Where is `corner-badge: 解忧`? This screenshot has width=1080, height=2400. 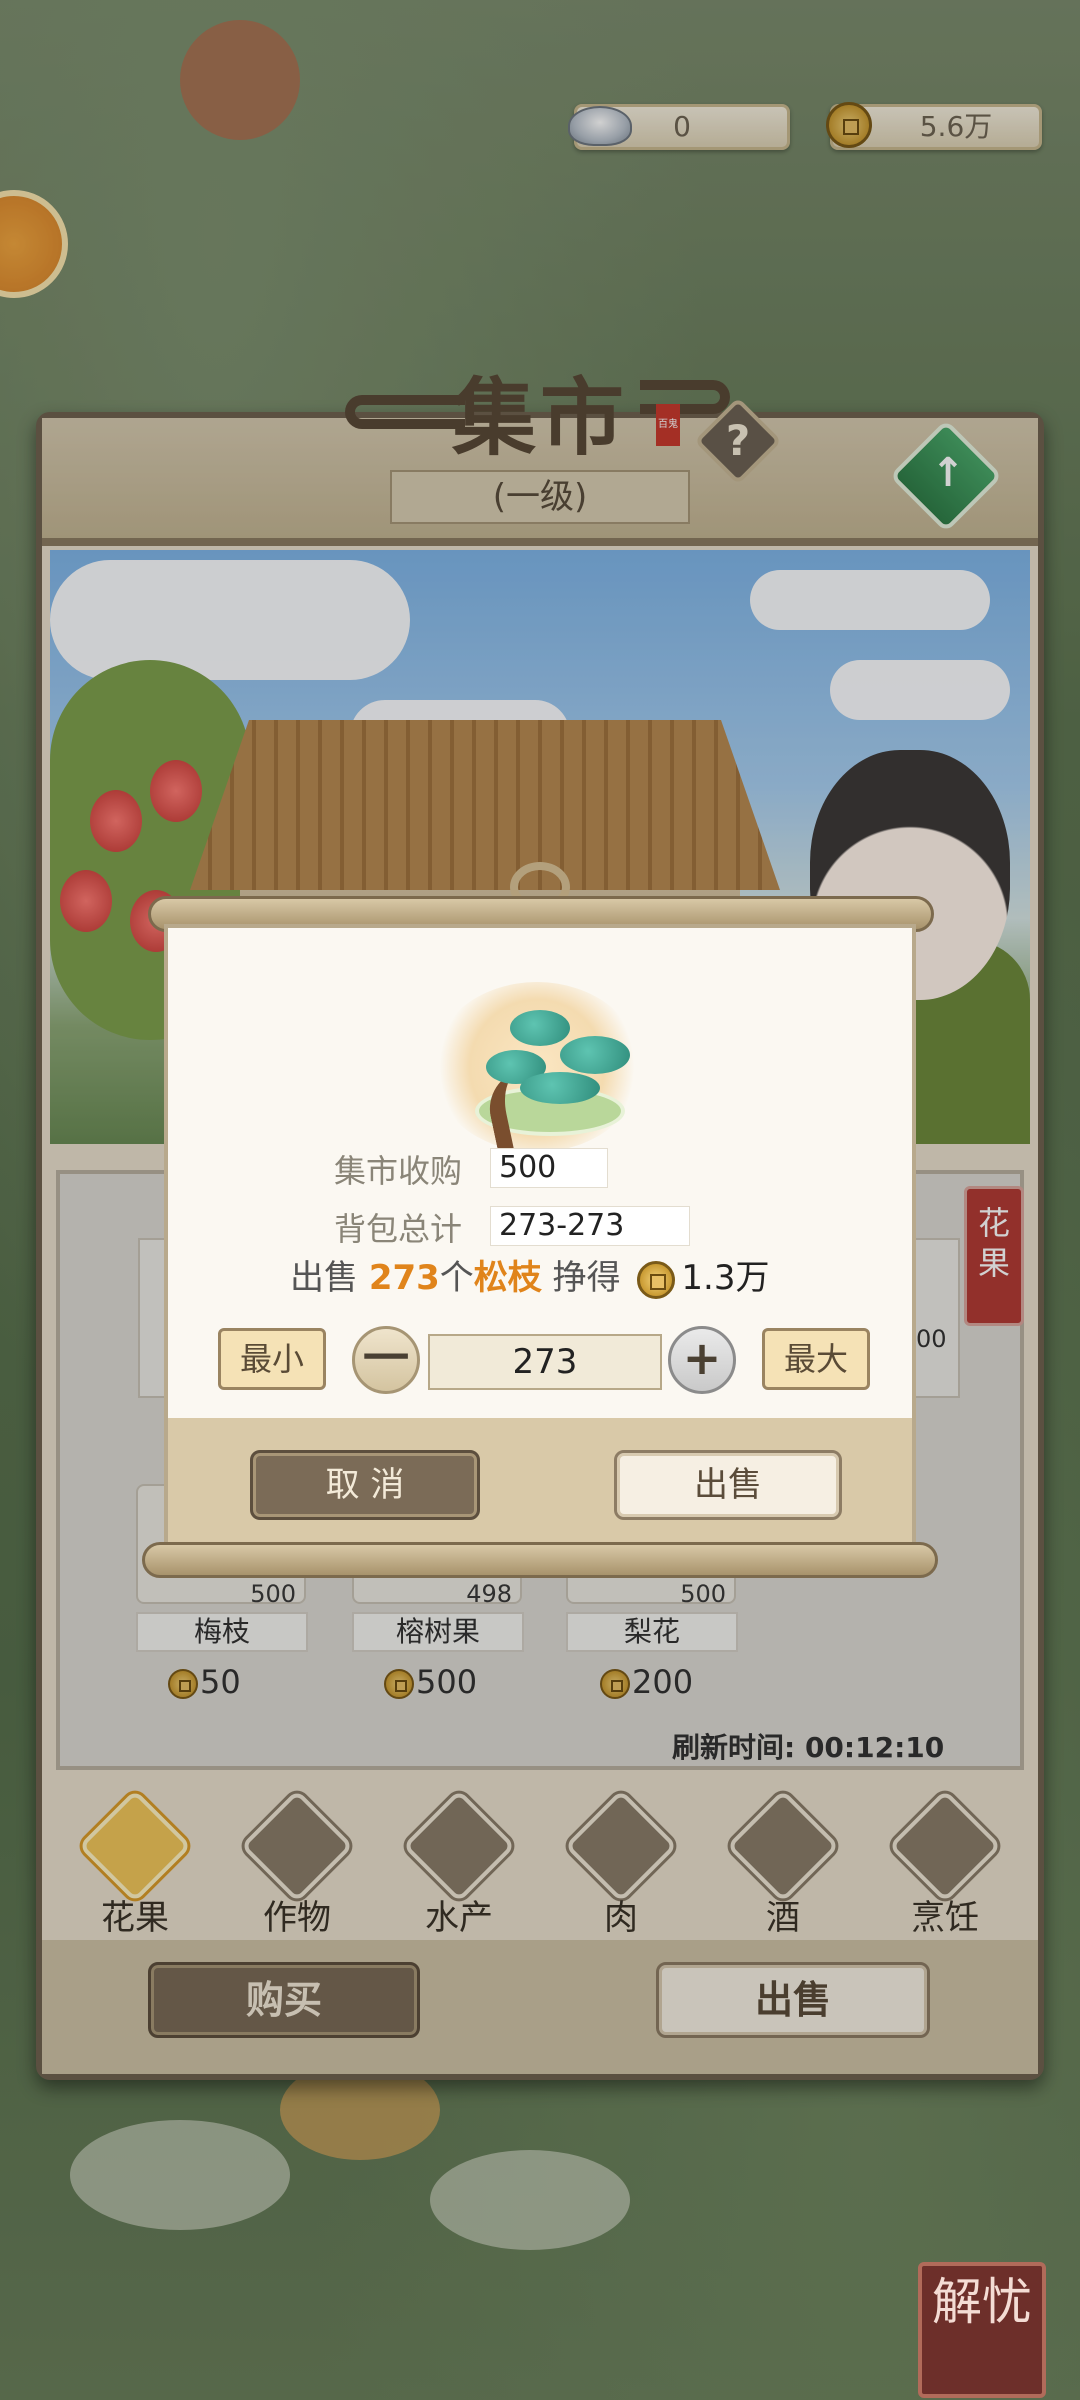 corner-badge: 解忧 is located at coordinates (982, 2330).